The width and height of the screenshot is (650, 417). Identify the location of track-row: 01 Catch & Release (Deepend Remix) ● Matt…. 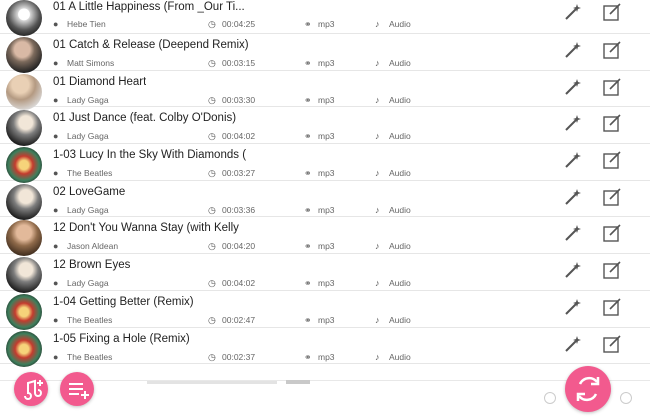
(325, 53).